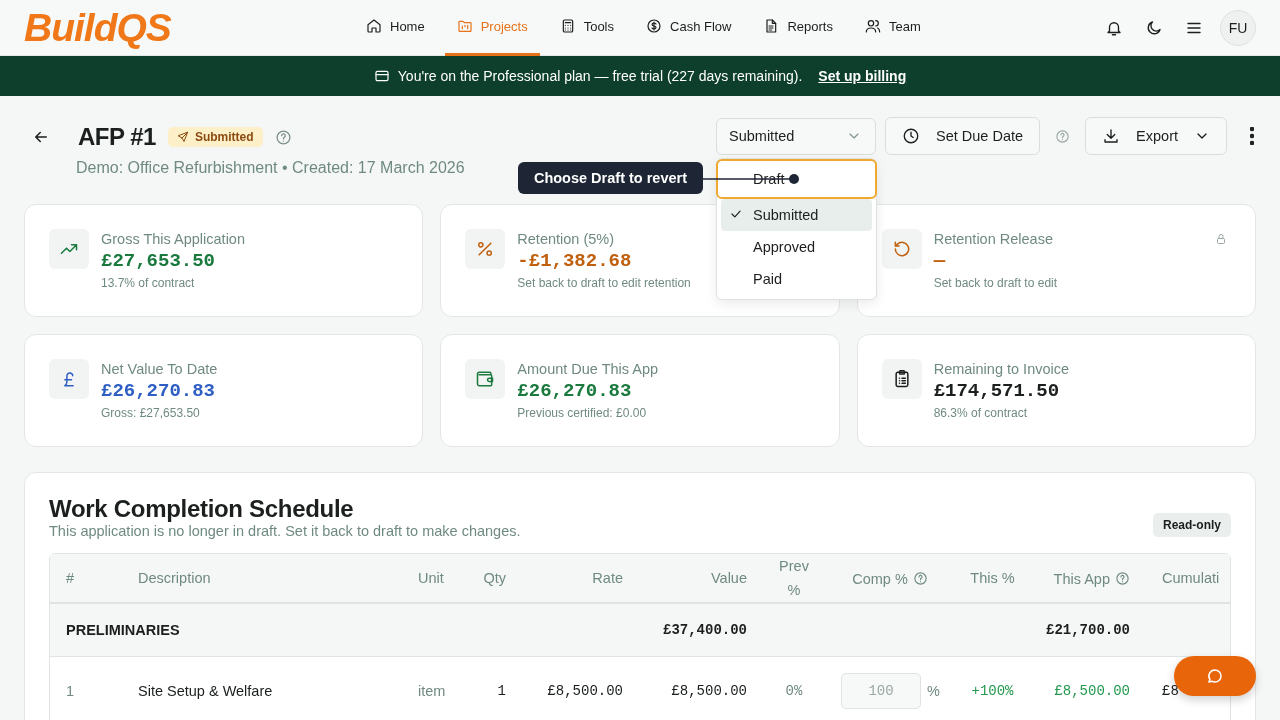 This screenshot has height=720, width=1280. What do you see at coordinates (1081, 579) in the screenshot?
I see `column-header: This App` at bounding box center [1081, 579].